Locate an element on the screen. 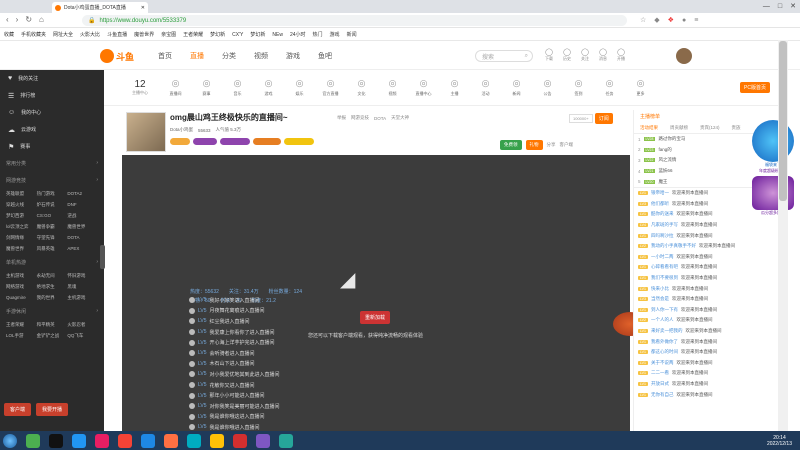  bookmark-item: 斗鱼直播 is located at coordinates (117, 34).